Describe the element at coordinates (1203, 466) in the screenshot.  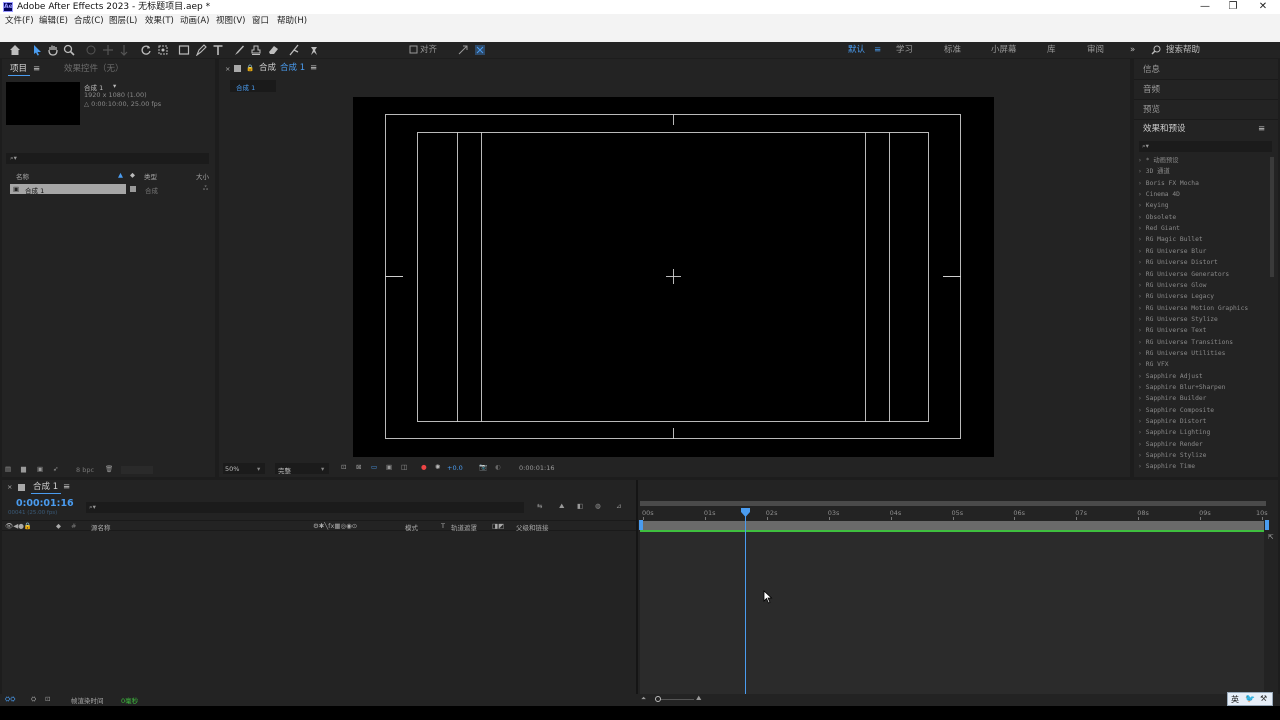
I see `effects-category-item: › Sapphire Time` at that location.